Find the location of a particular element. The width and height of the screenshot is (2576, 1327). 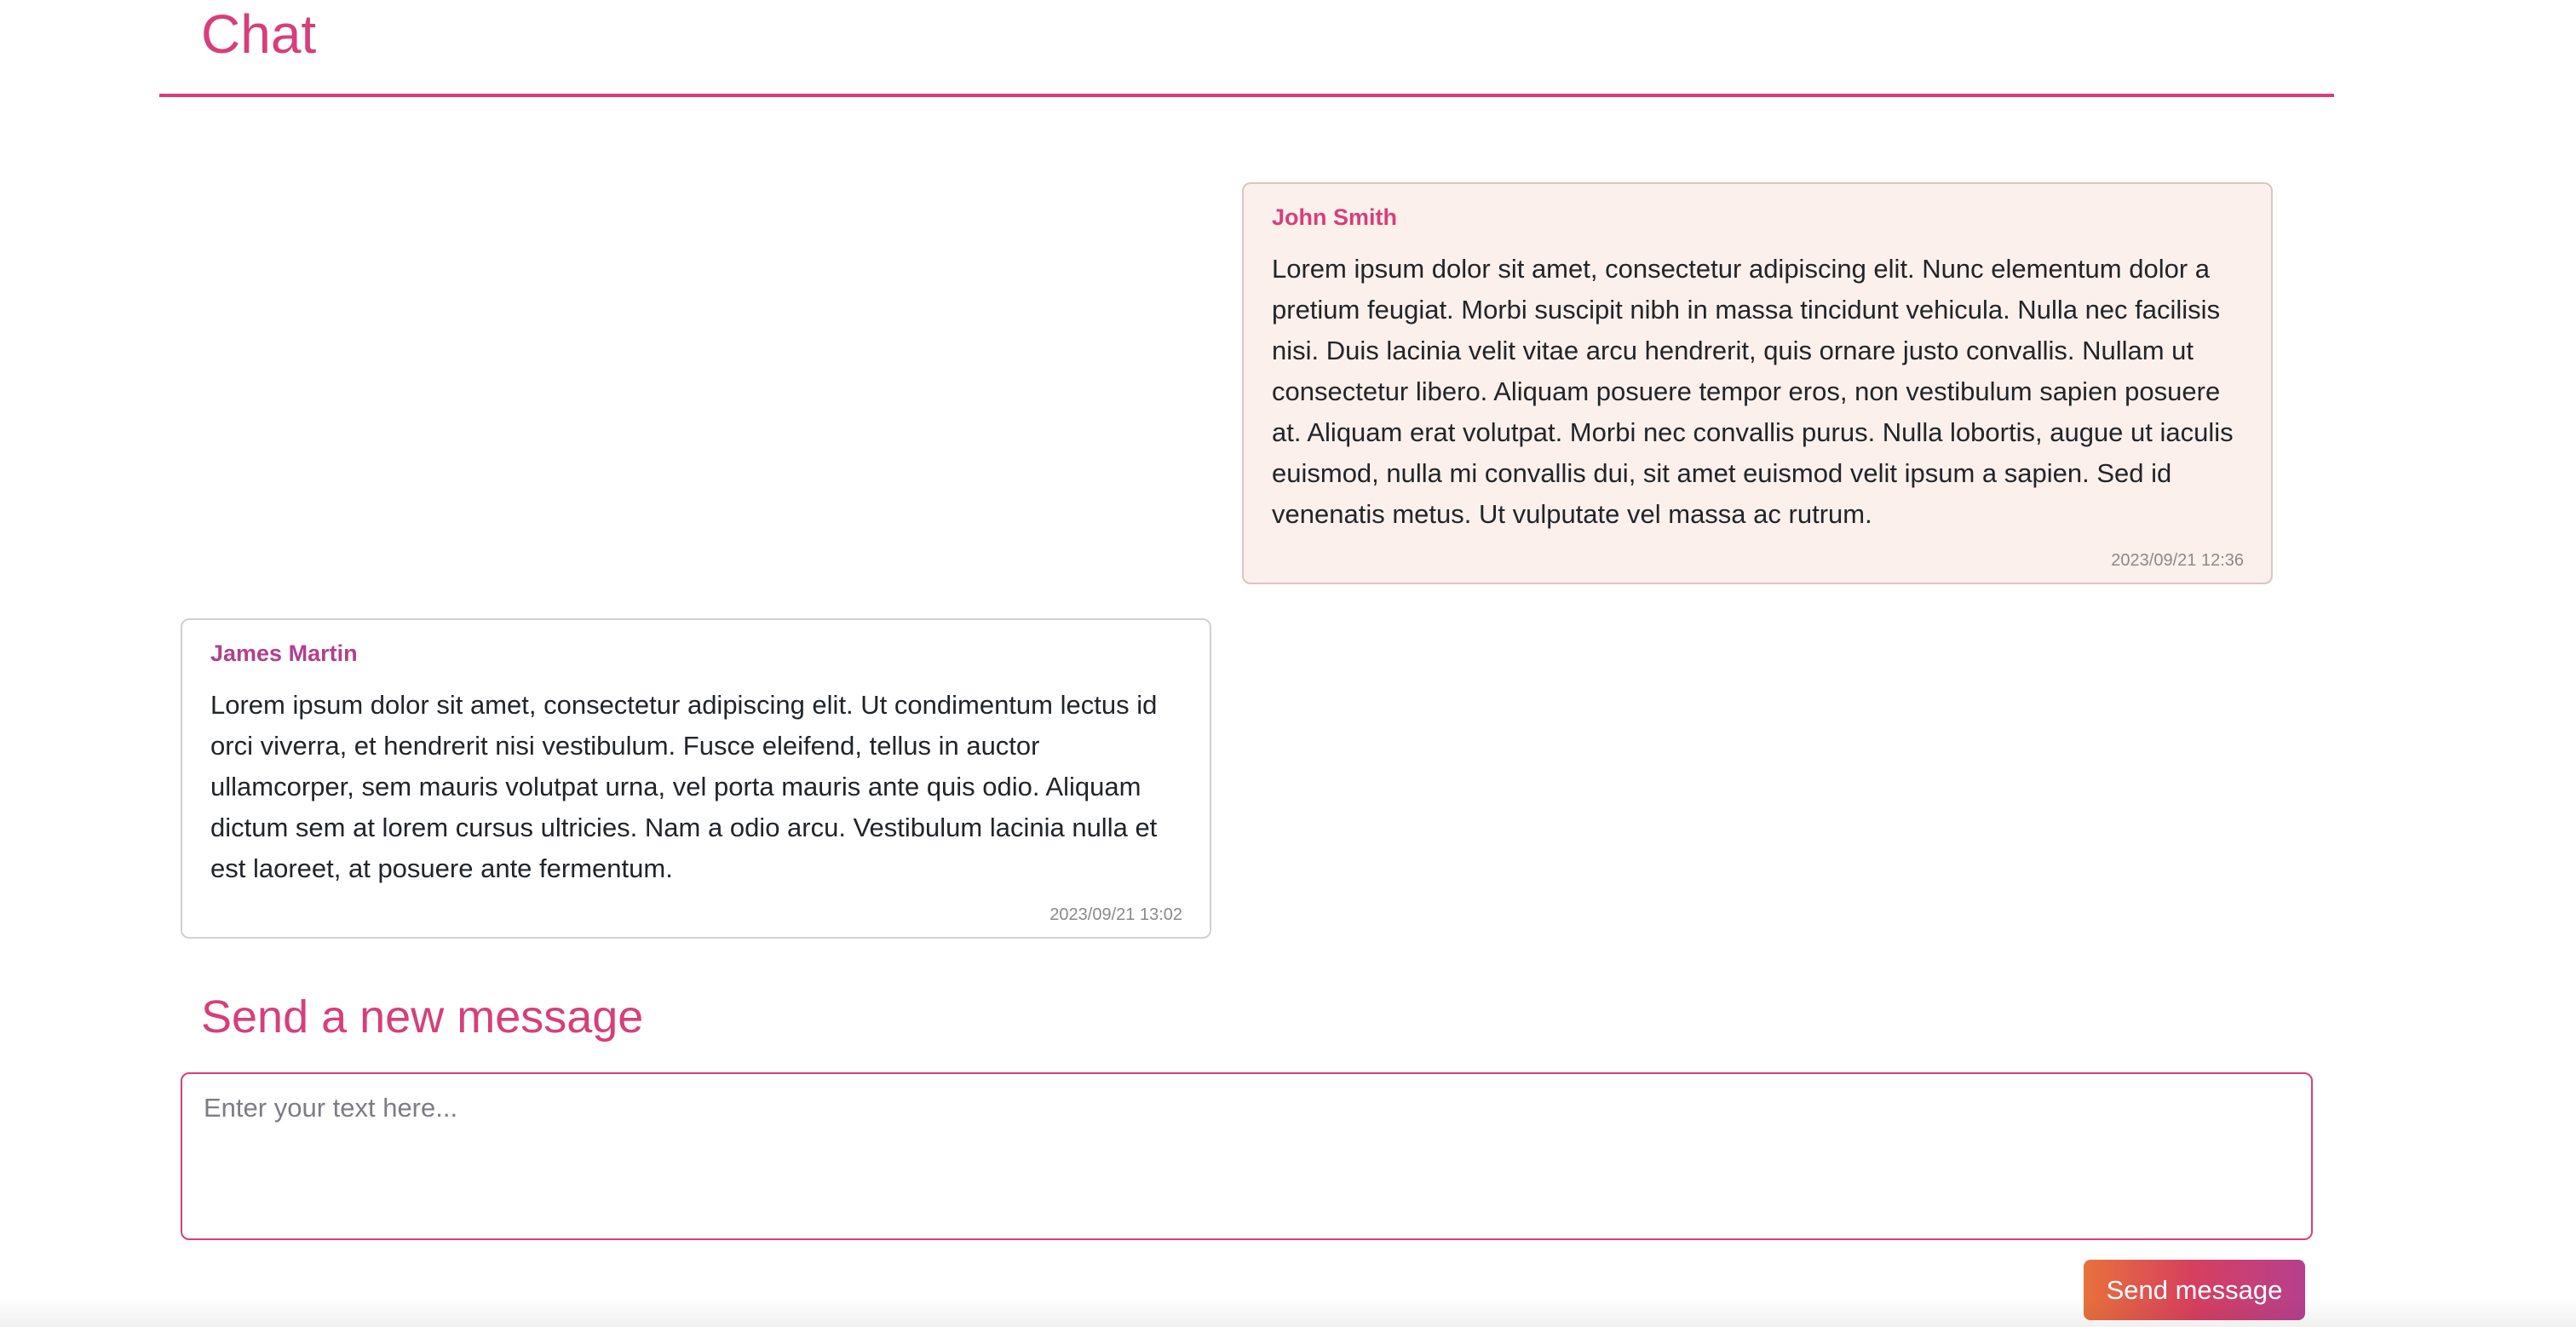

message-timestamp: 2023/09/21 13:02 is located at coordinates (1116, 914).